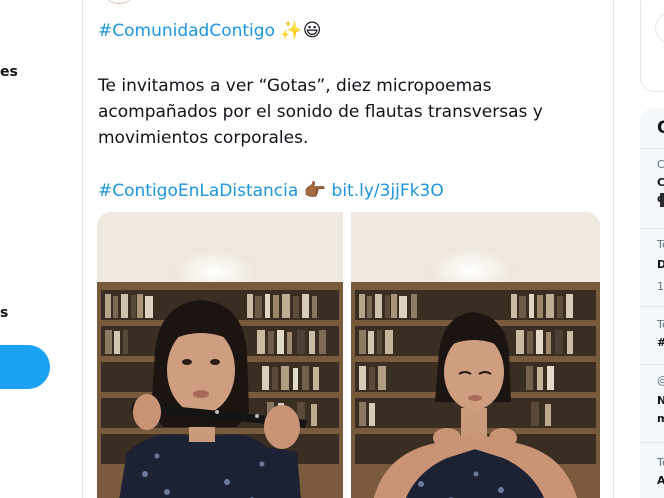 This screenshot has width=664, height=498. I want to click on tweet-button, so click(25, 367).